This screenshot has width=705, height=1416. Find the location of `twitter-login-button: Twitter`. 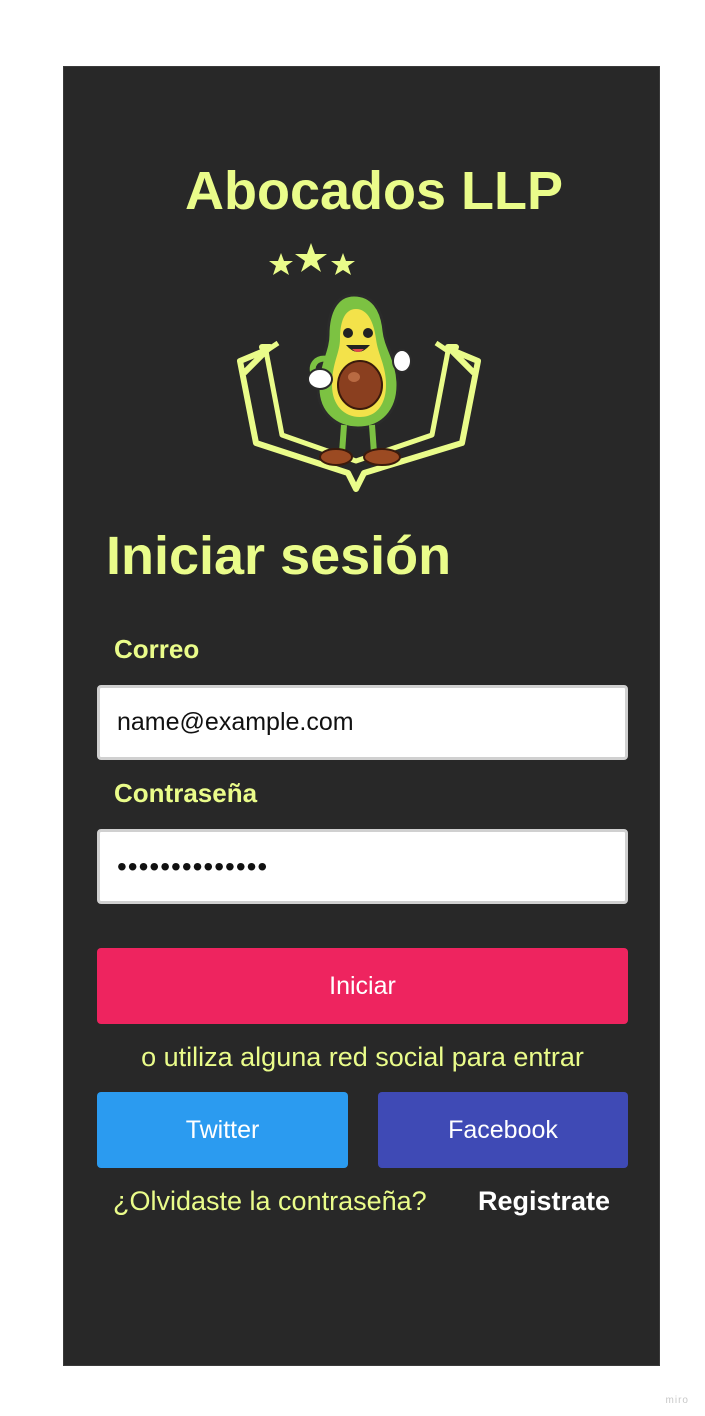

twitter-login-button: Twitter is located at coordinates (222, 1130).